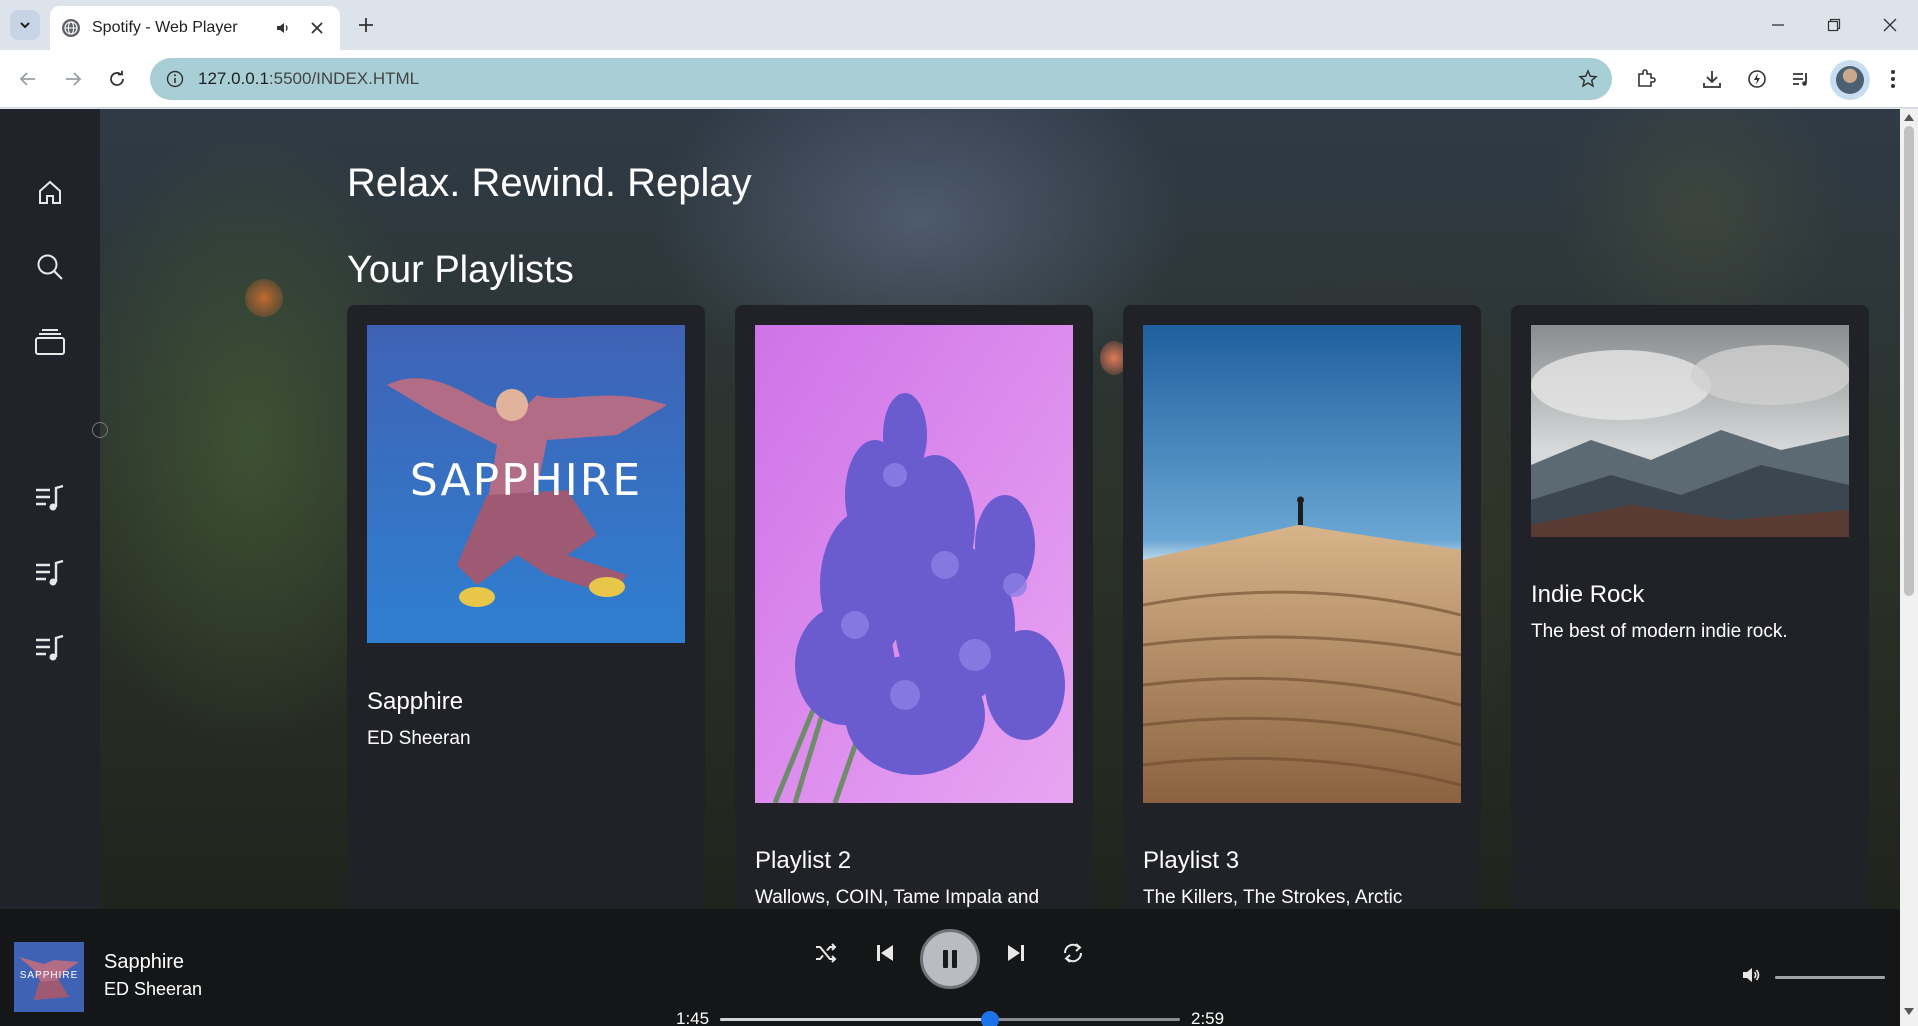  Describe the element at coordinates (693, 1017) in the screenshot. I see `elapsed-time: 1:45` at that location.